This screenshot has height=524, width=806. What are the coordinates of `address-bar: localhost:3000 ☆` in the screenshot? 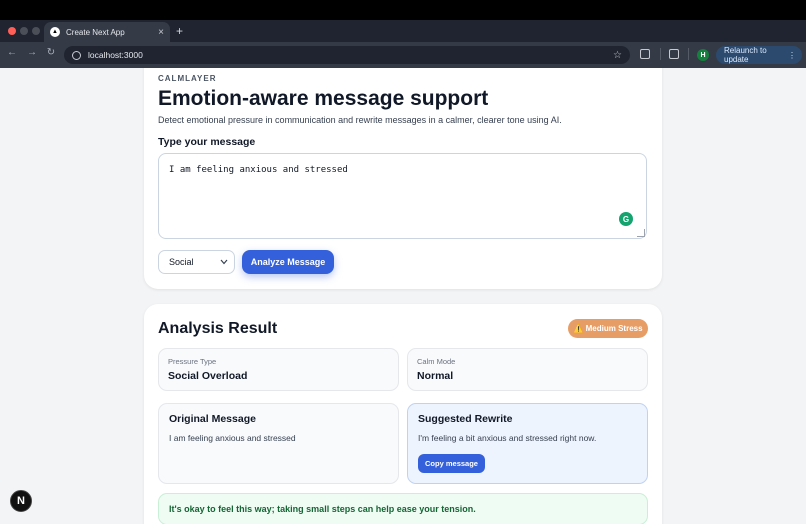 It's located at (347, 55).